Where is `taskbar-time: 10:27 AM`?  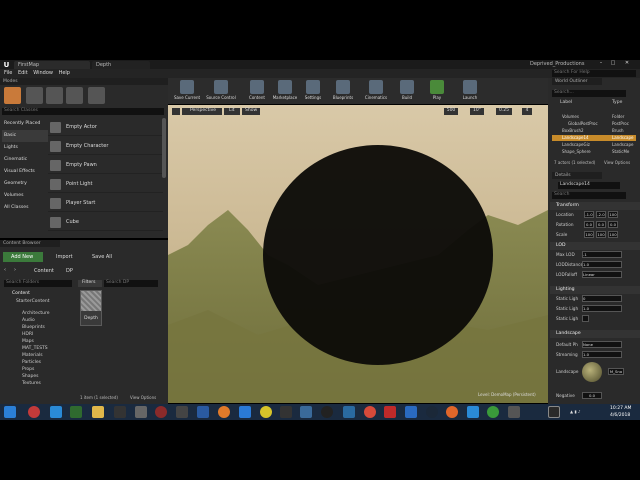 taskbar-time: 10:27 AM is located at coordinates (620, 408).